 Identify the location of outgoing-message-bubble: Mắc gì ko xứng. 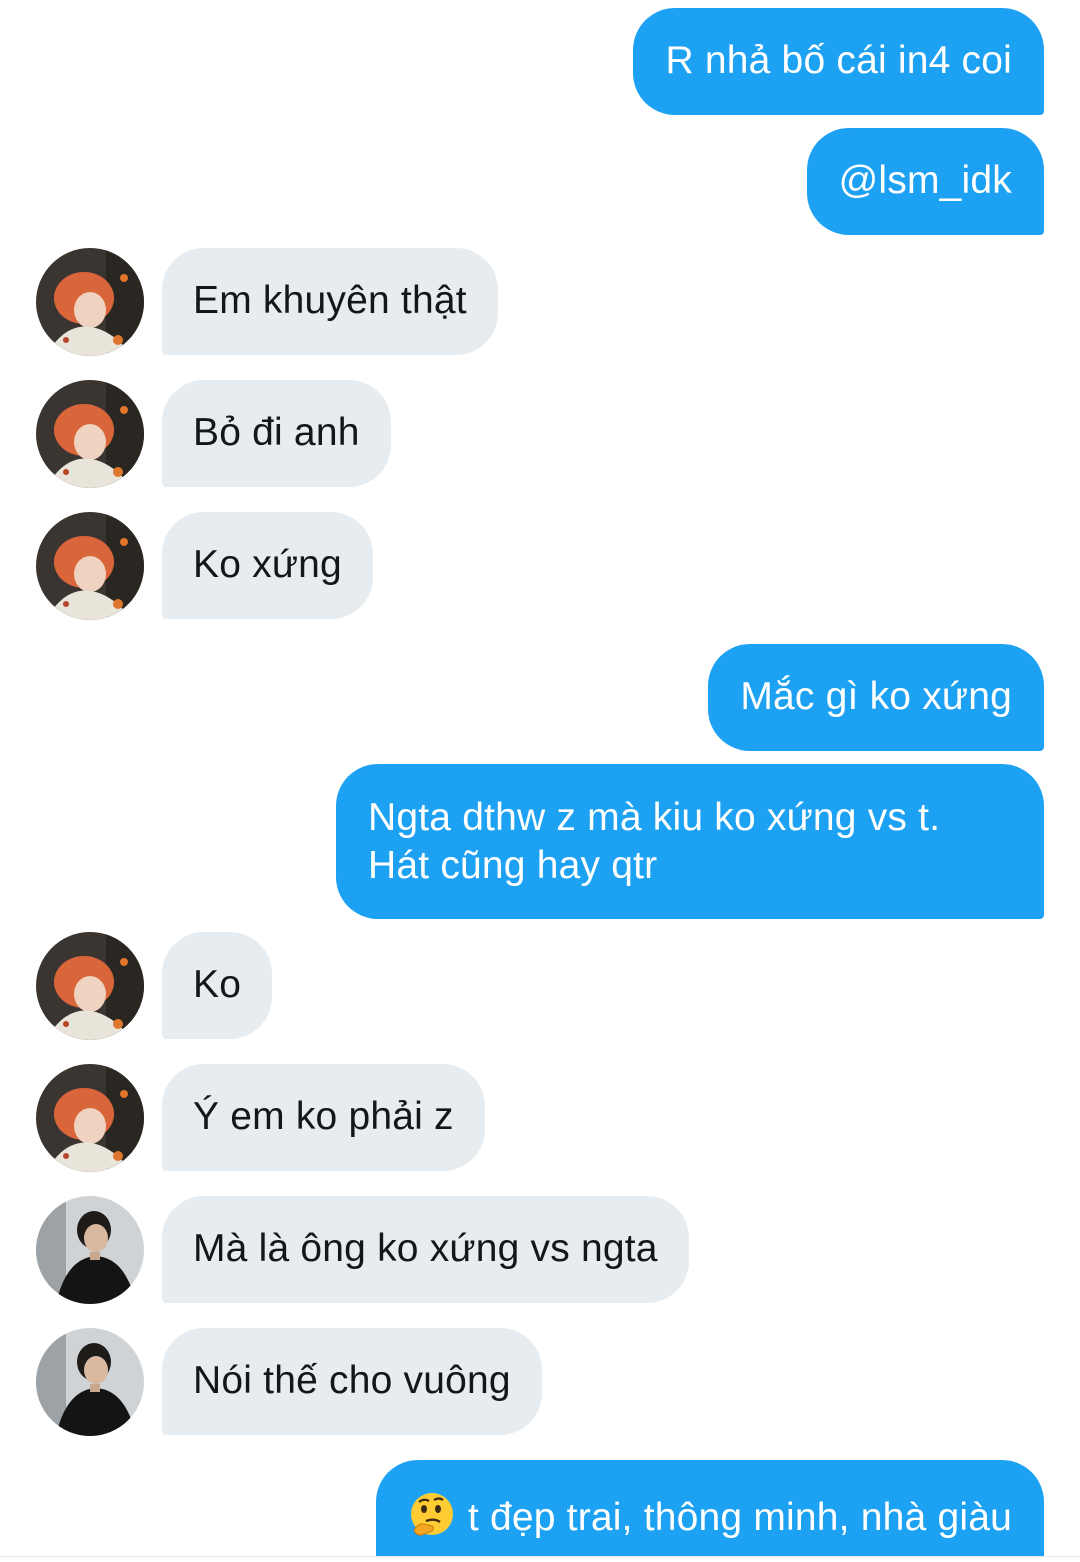
(876, 697).